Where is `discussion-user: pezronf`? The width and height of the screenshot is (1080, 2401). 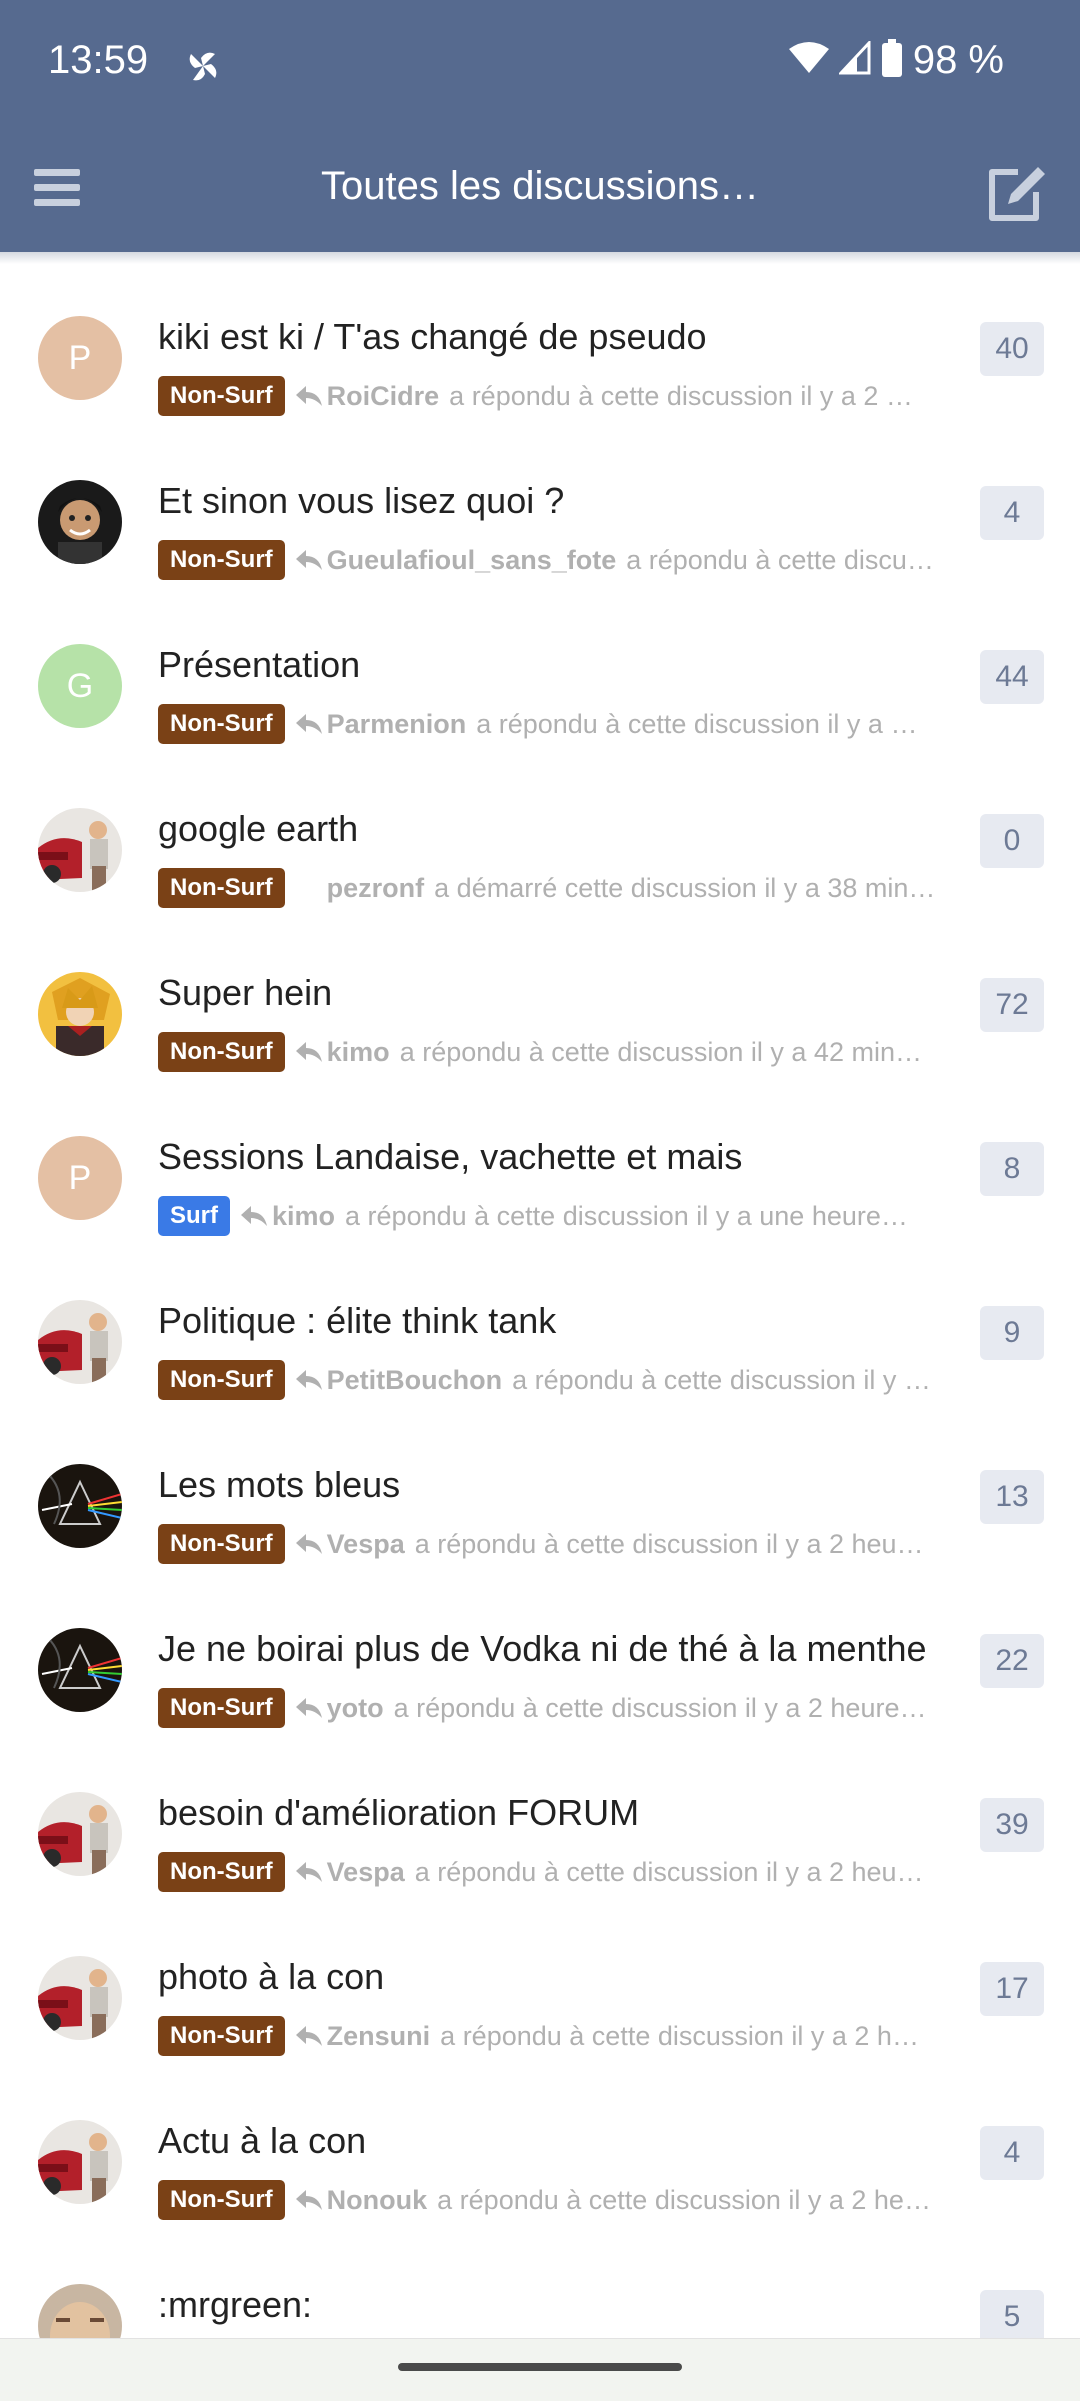
discussion-user: pezronf is located at coordinates (376, 888).